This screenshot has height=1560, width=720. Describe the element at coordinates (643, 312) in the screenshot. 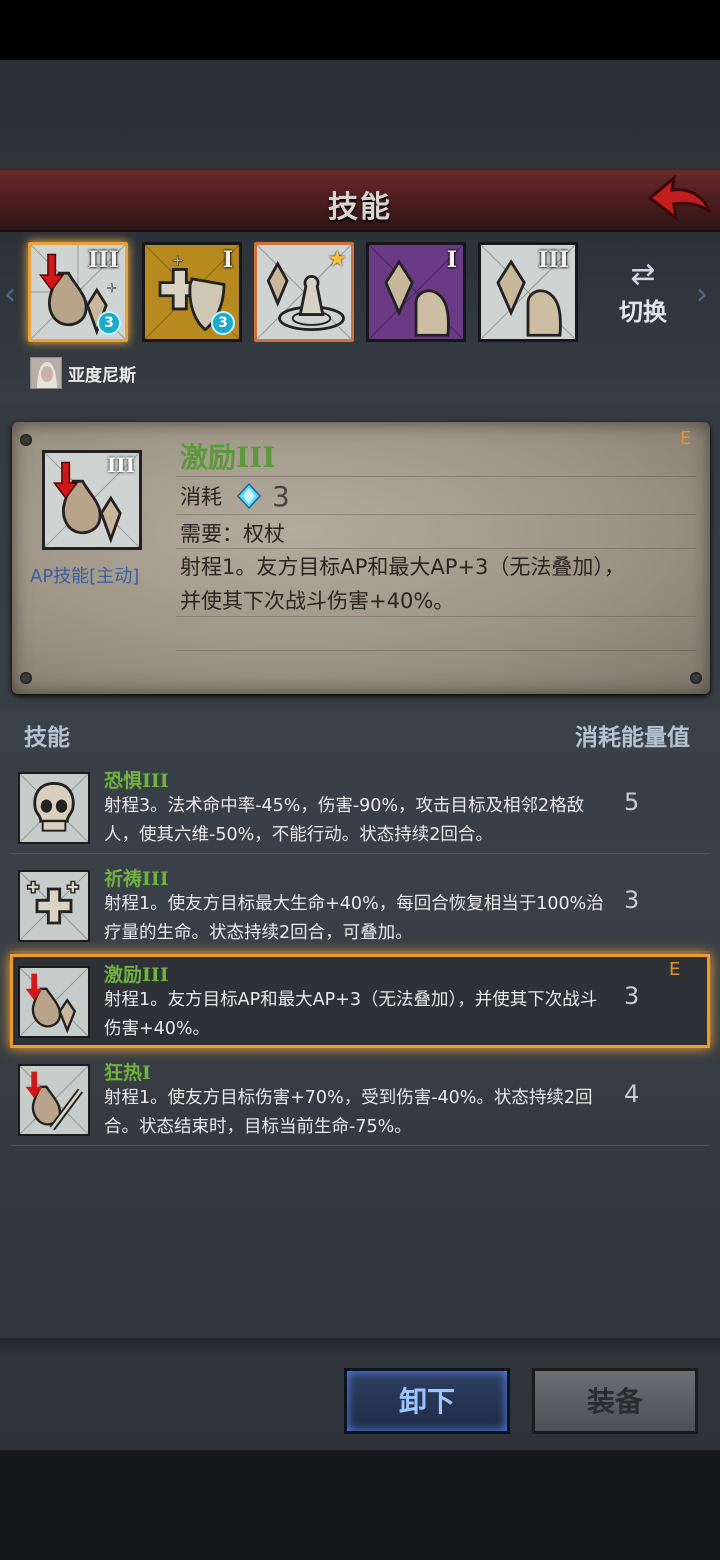

I see `switch-label: 切换` at that location.